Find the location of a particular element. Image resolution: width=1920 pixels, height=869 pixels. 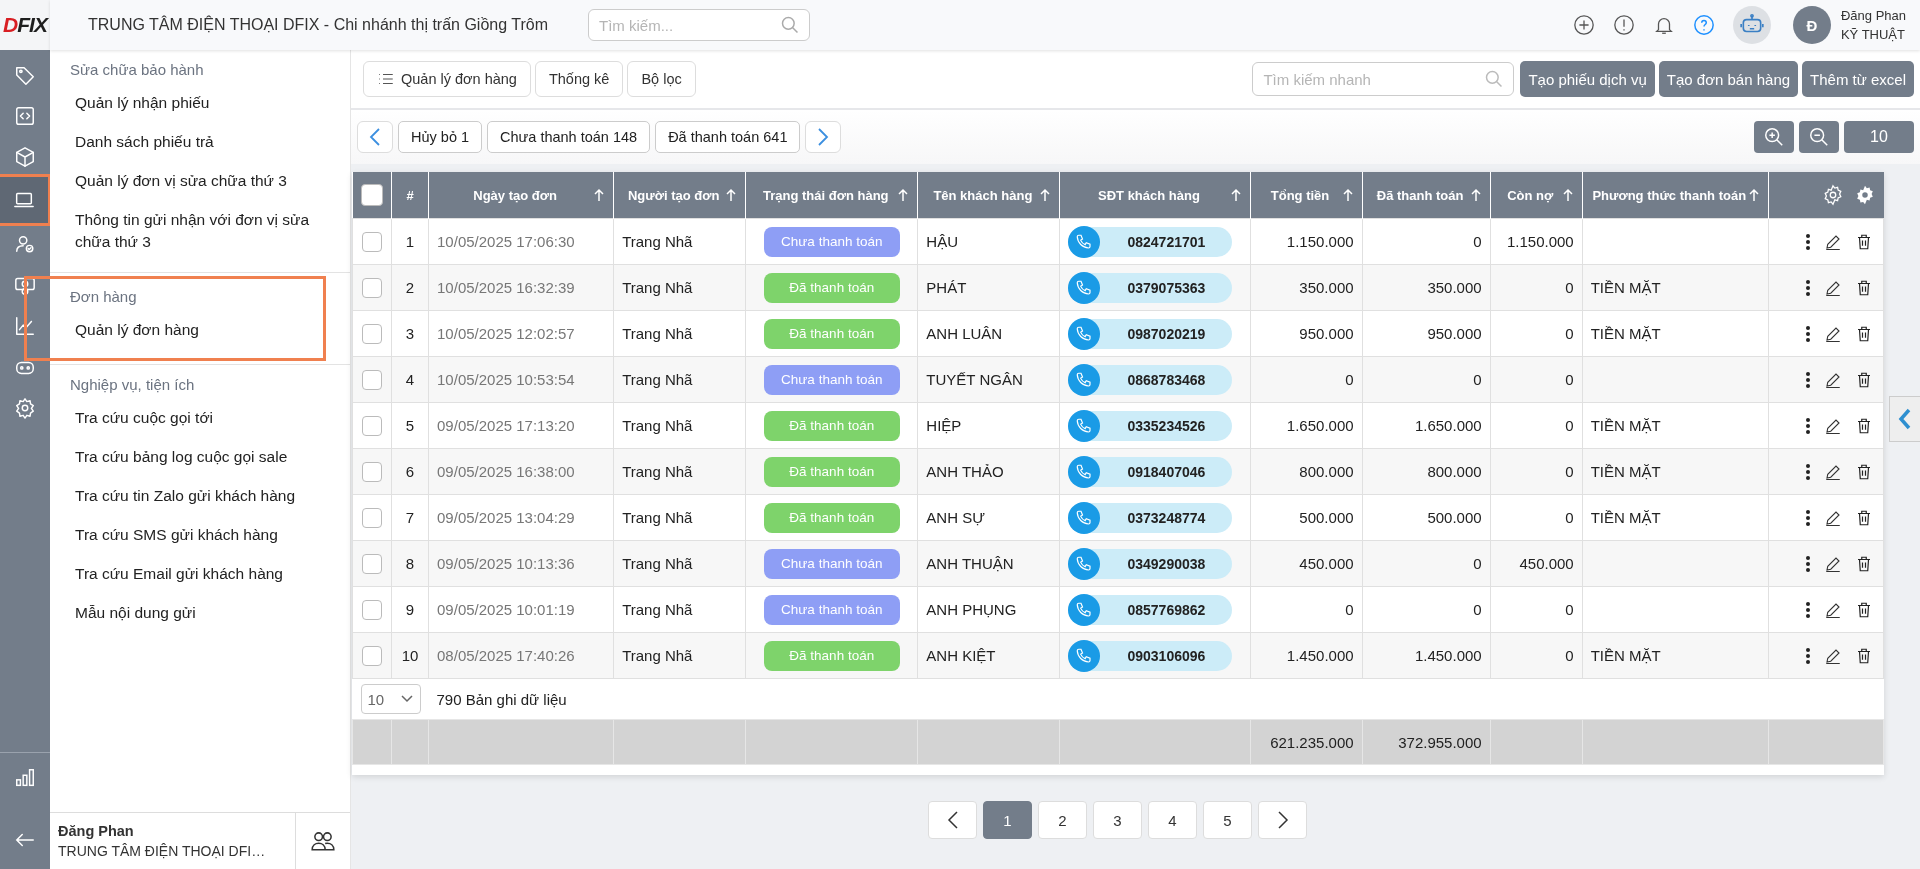

menu-item: Quản lý đơn hàng is located at coordinates (200, 330).